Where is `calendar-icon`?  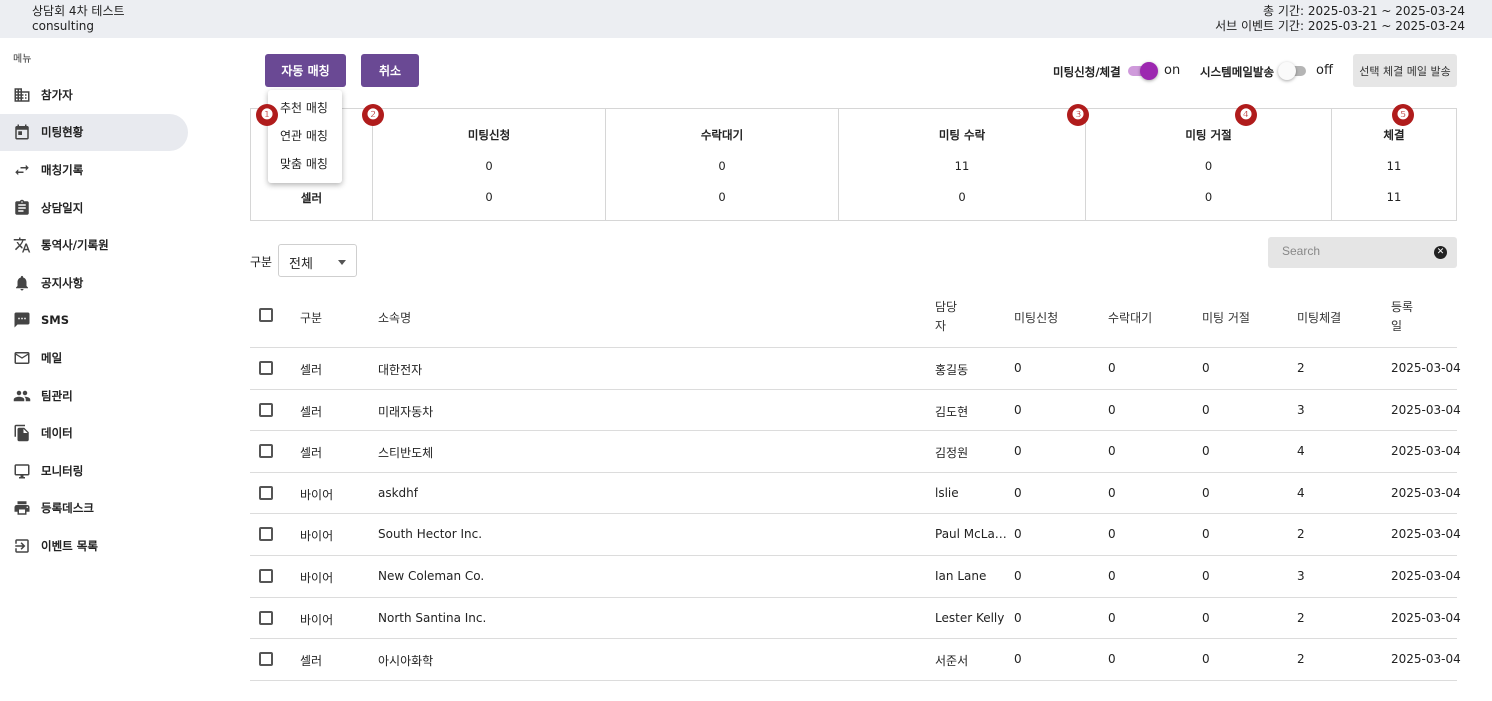 calendar-icon is located at coordinates (22, 132).